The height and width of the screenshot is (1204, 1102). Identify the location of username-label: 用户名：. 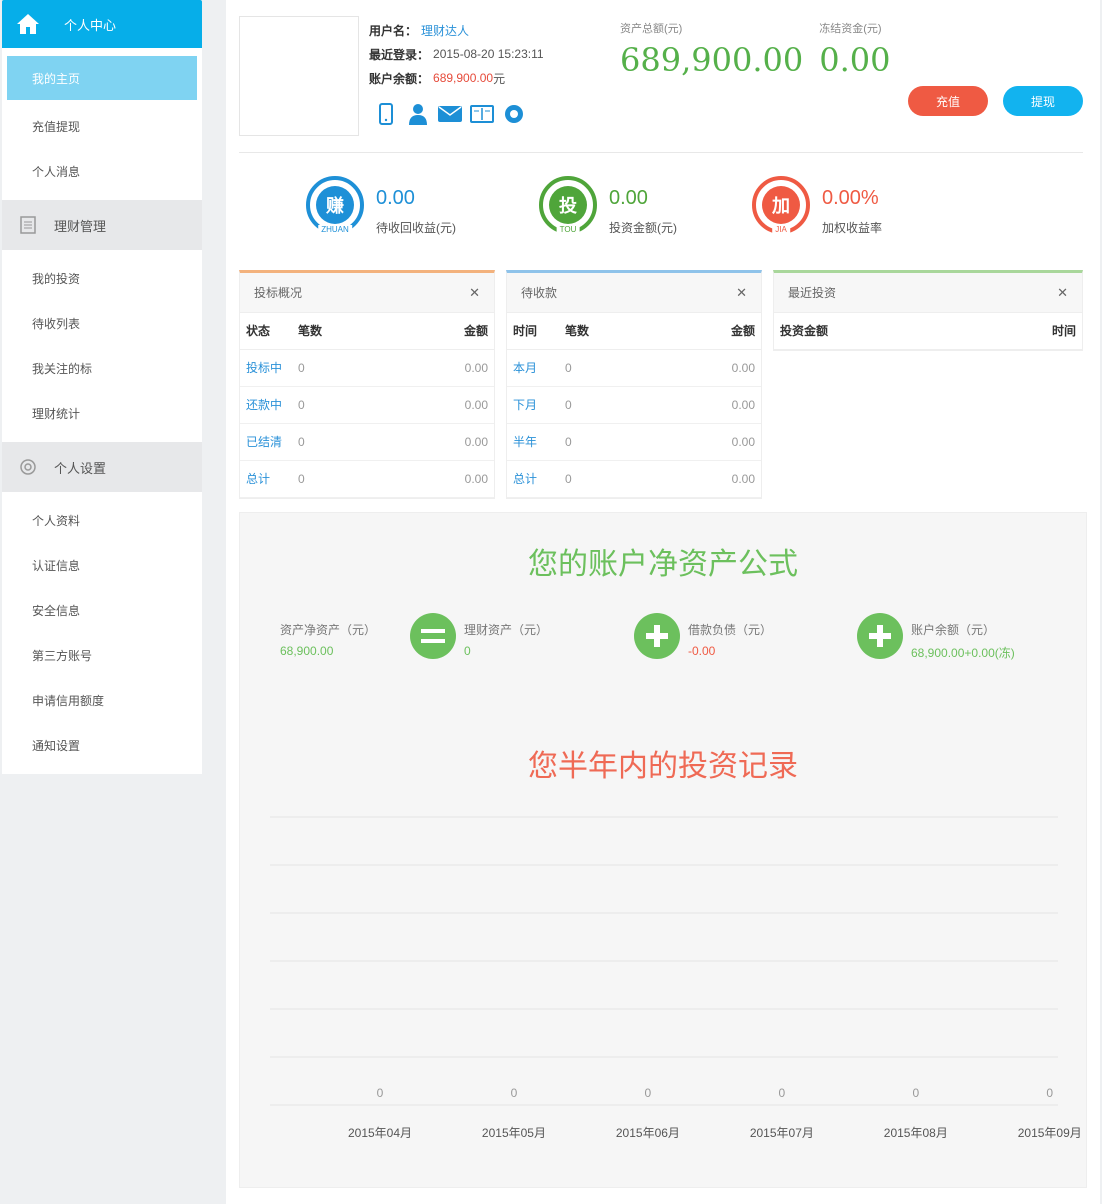
(393, 30).